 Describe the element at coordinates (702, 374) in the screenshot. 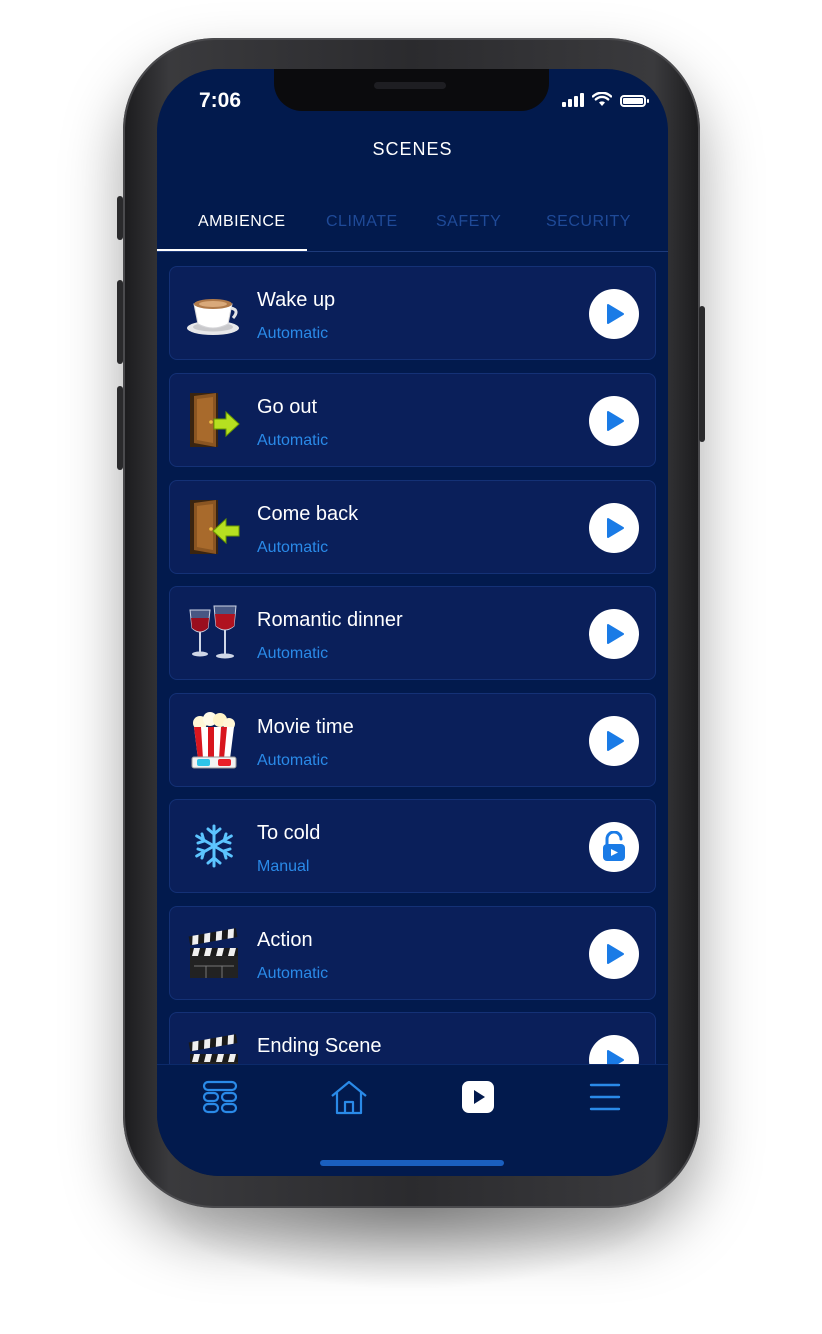

I see `power-button` at that location.